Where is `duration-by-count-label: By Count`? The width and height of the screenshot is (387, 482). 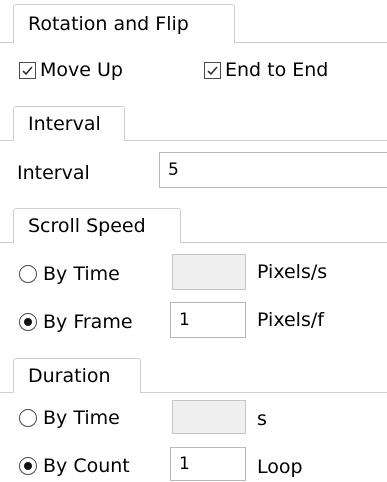
duration-by-count-label: By Count is located at coordinates (86, 466).